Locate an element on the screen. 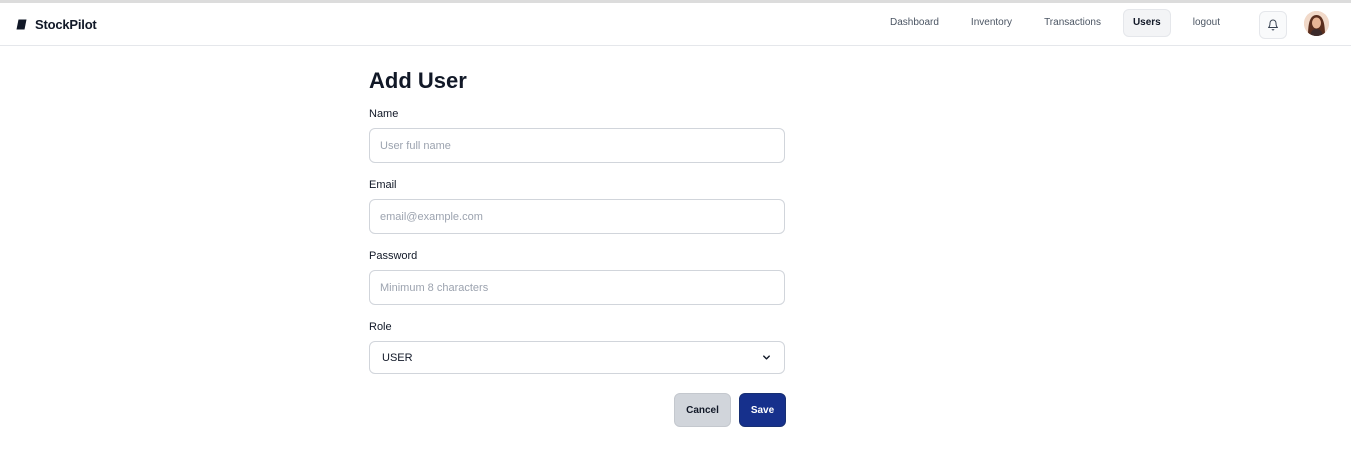 This screenshot has width=1351, height=455. page-title: Add User is located at coordinates (418, 80).